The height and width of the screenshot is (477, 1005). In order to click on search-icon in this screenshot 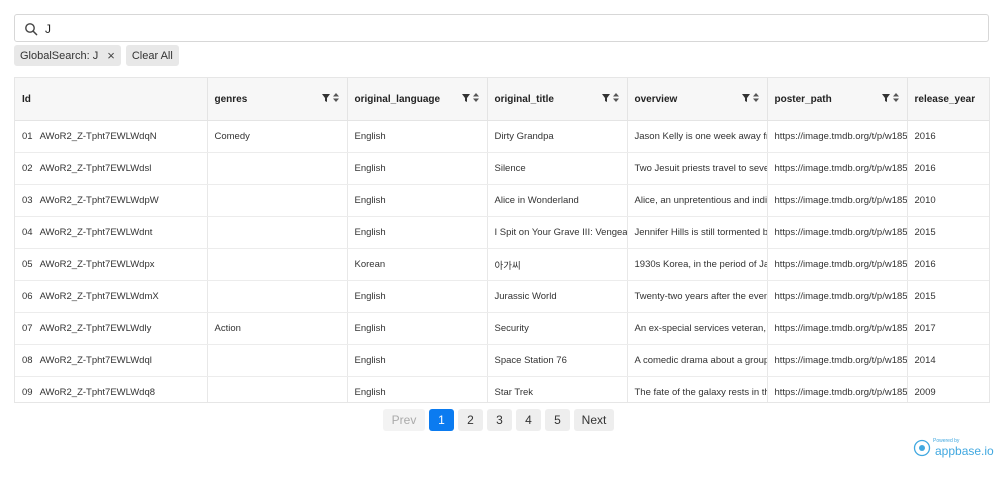, I will do `click(31, 29)`.